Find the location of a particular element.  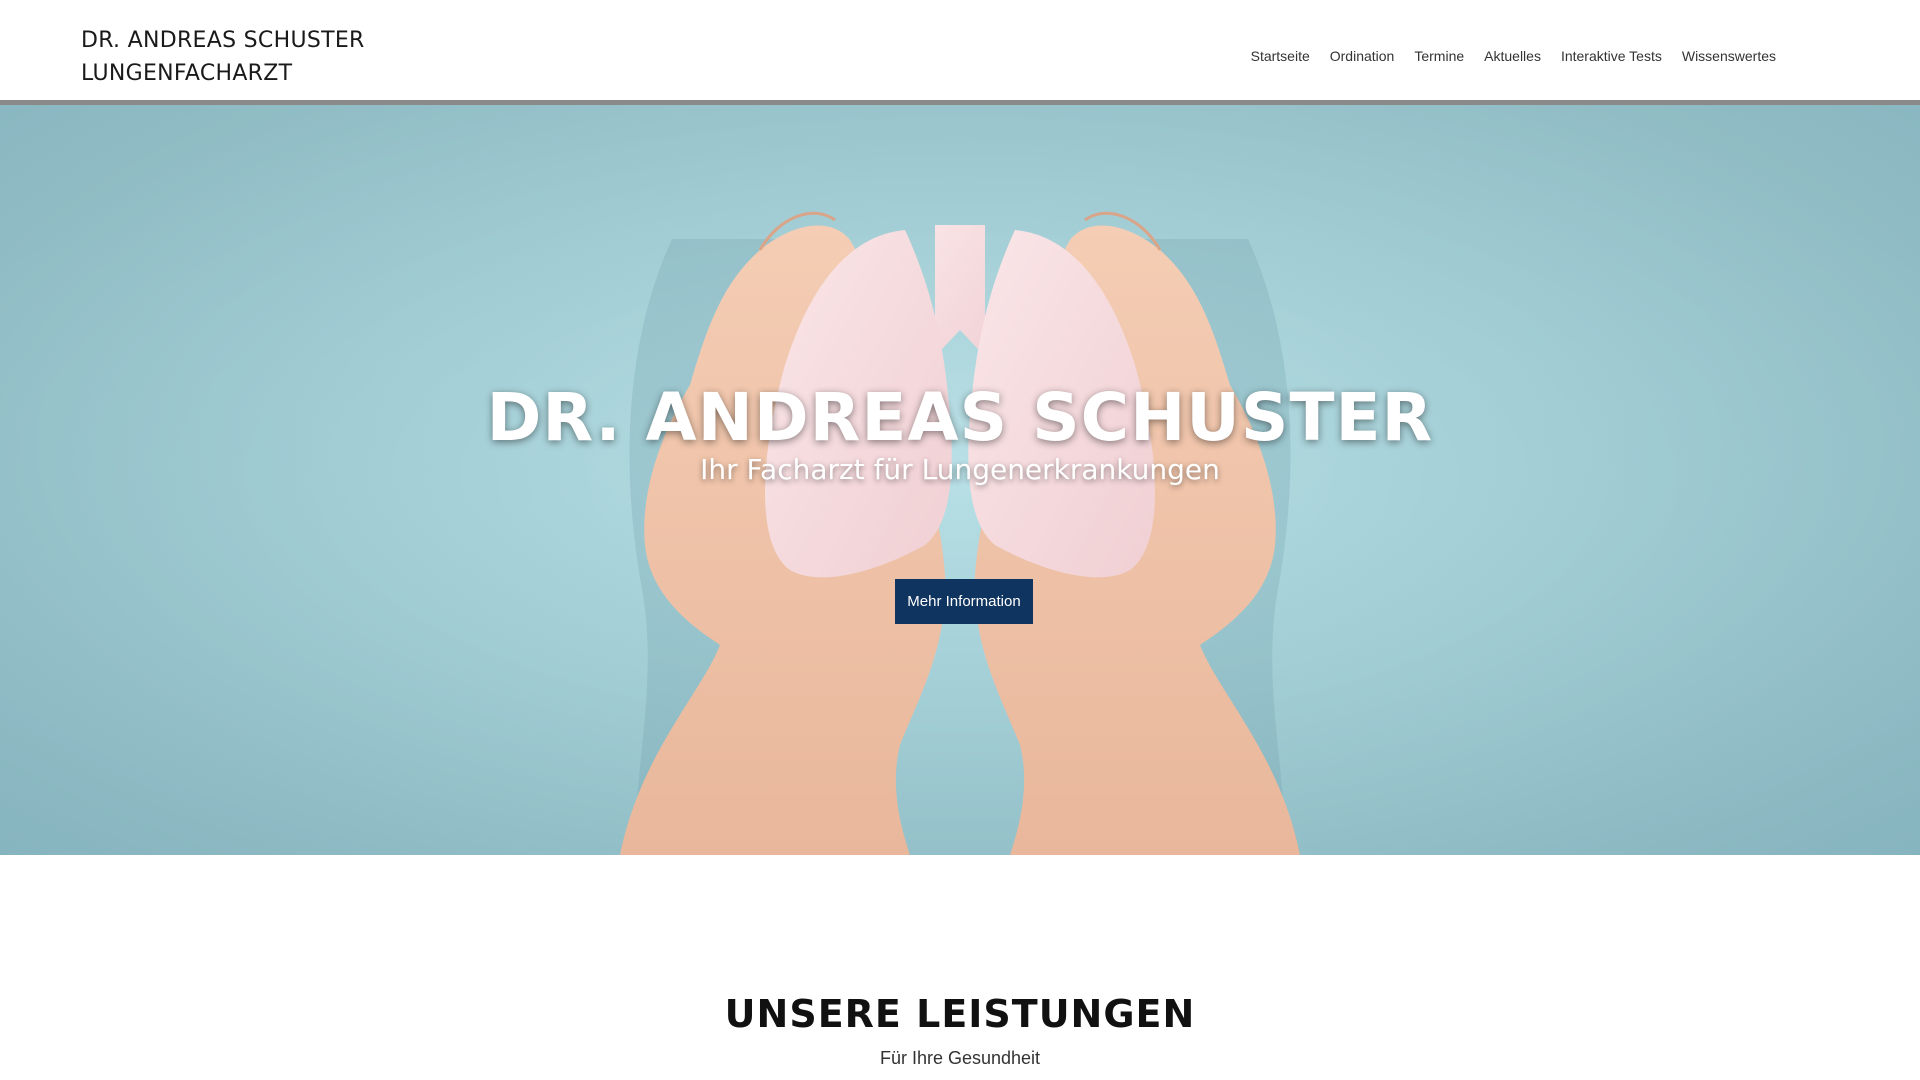

hero-title: DR. ANDREAS SCHUSTER is located at coordinates (960, 418).